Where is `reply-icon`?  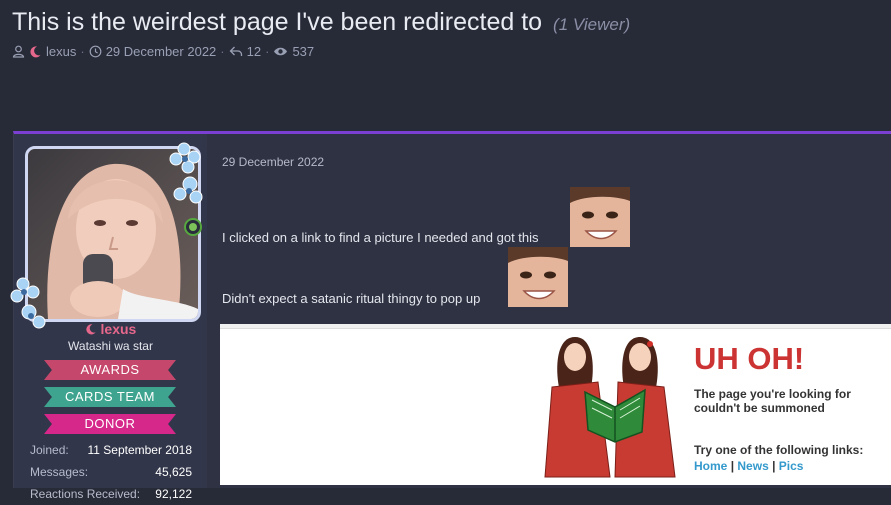 reply-icon is located at coordinates (236, 51).